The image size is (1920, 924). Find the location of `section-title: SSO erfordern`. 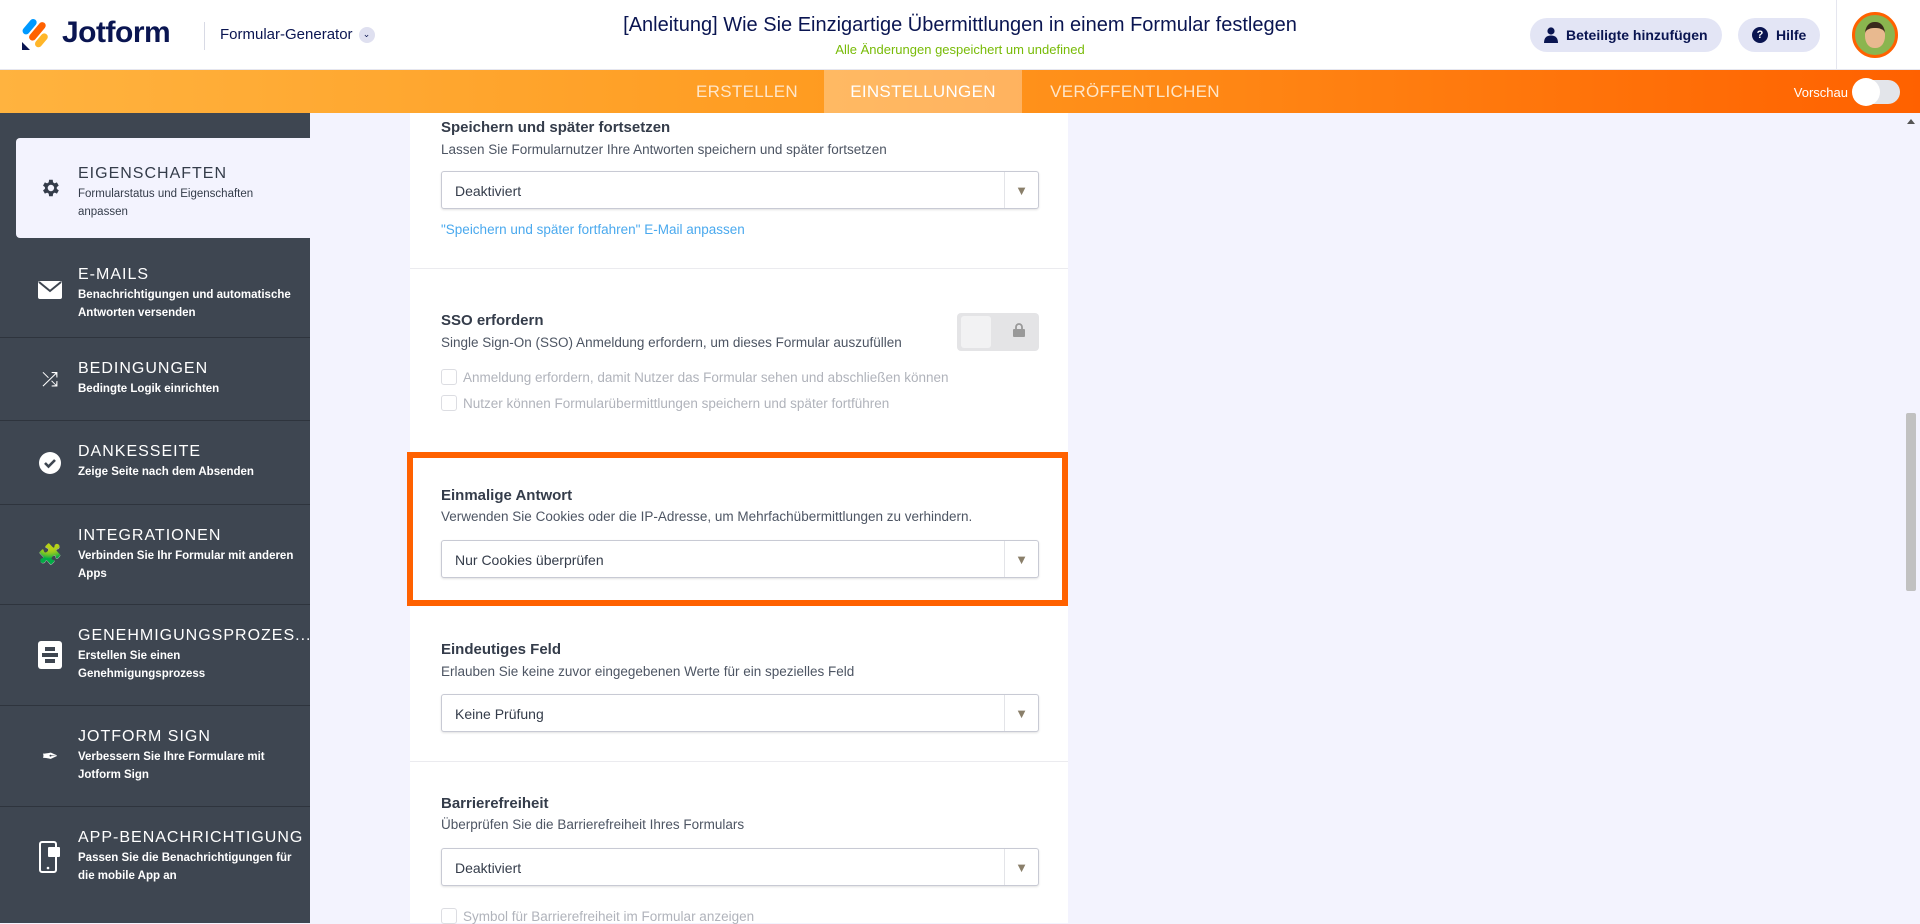

section-title: SSO erfordern is located at coordinates (492, 320).